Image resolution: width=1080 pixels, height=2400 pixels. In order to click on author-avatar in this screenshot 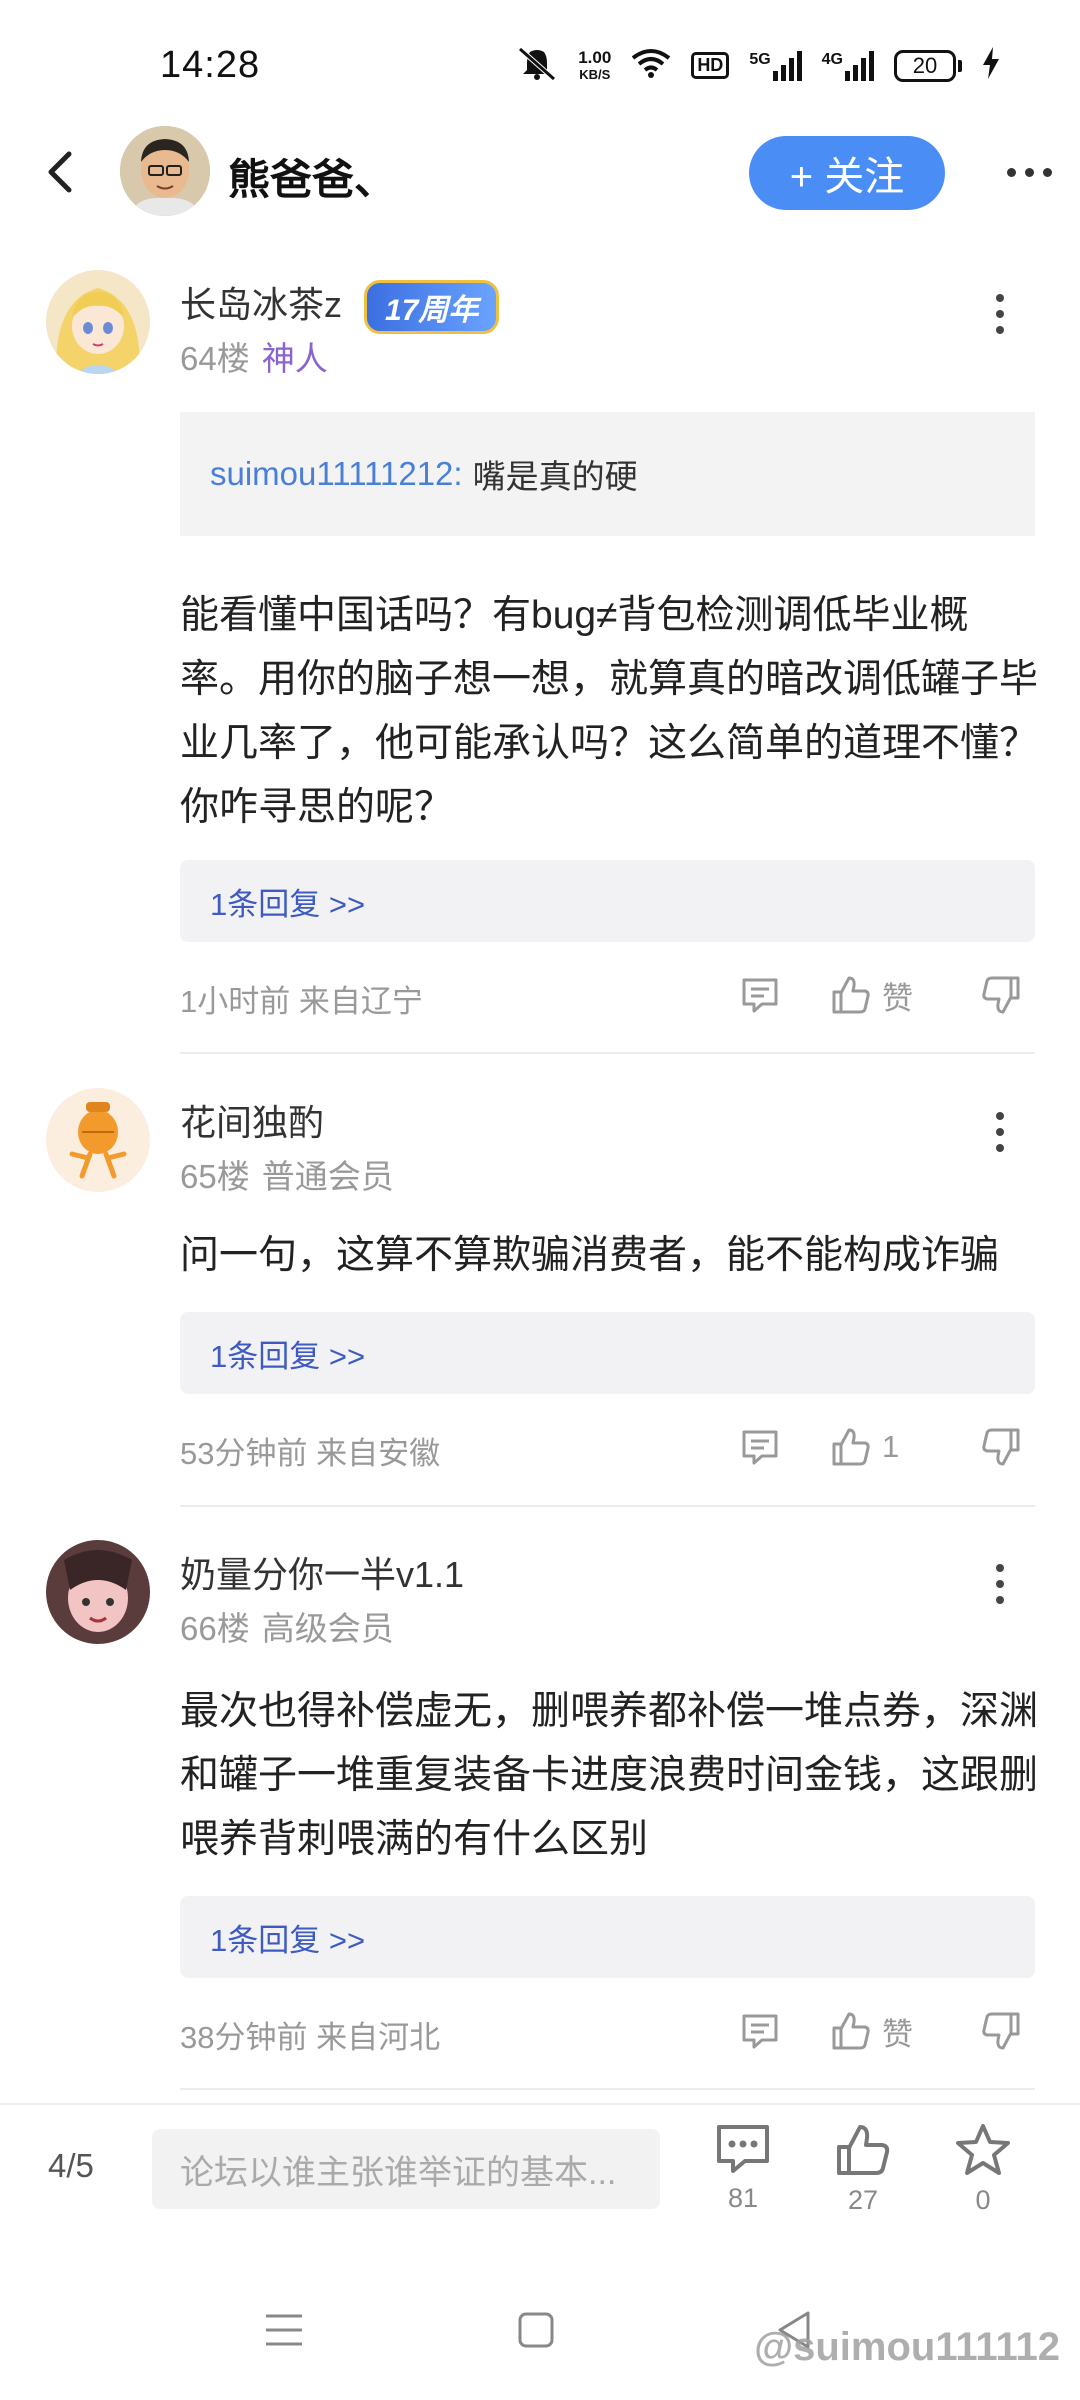, I will do `click(165, 171)`.